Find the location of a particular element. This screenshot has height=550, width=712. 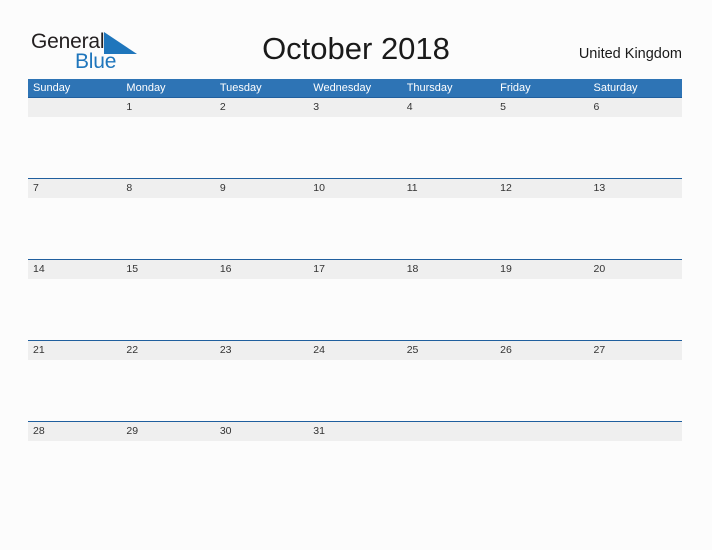

week-row: 7 8 9 10 11 12 13 is located at coordinates (355, 218).